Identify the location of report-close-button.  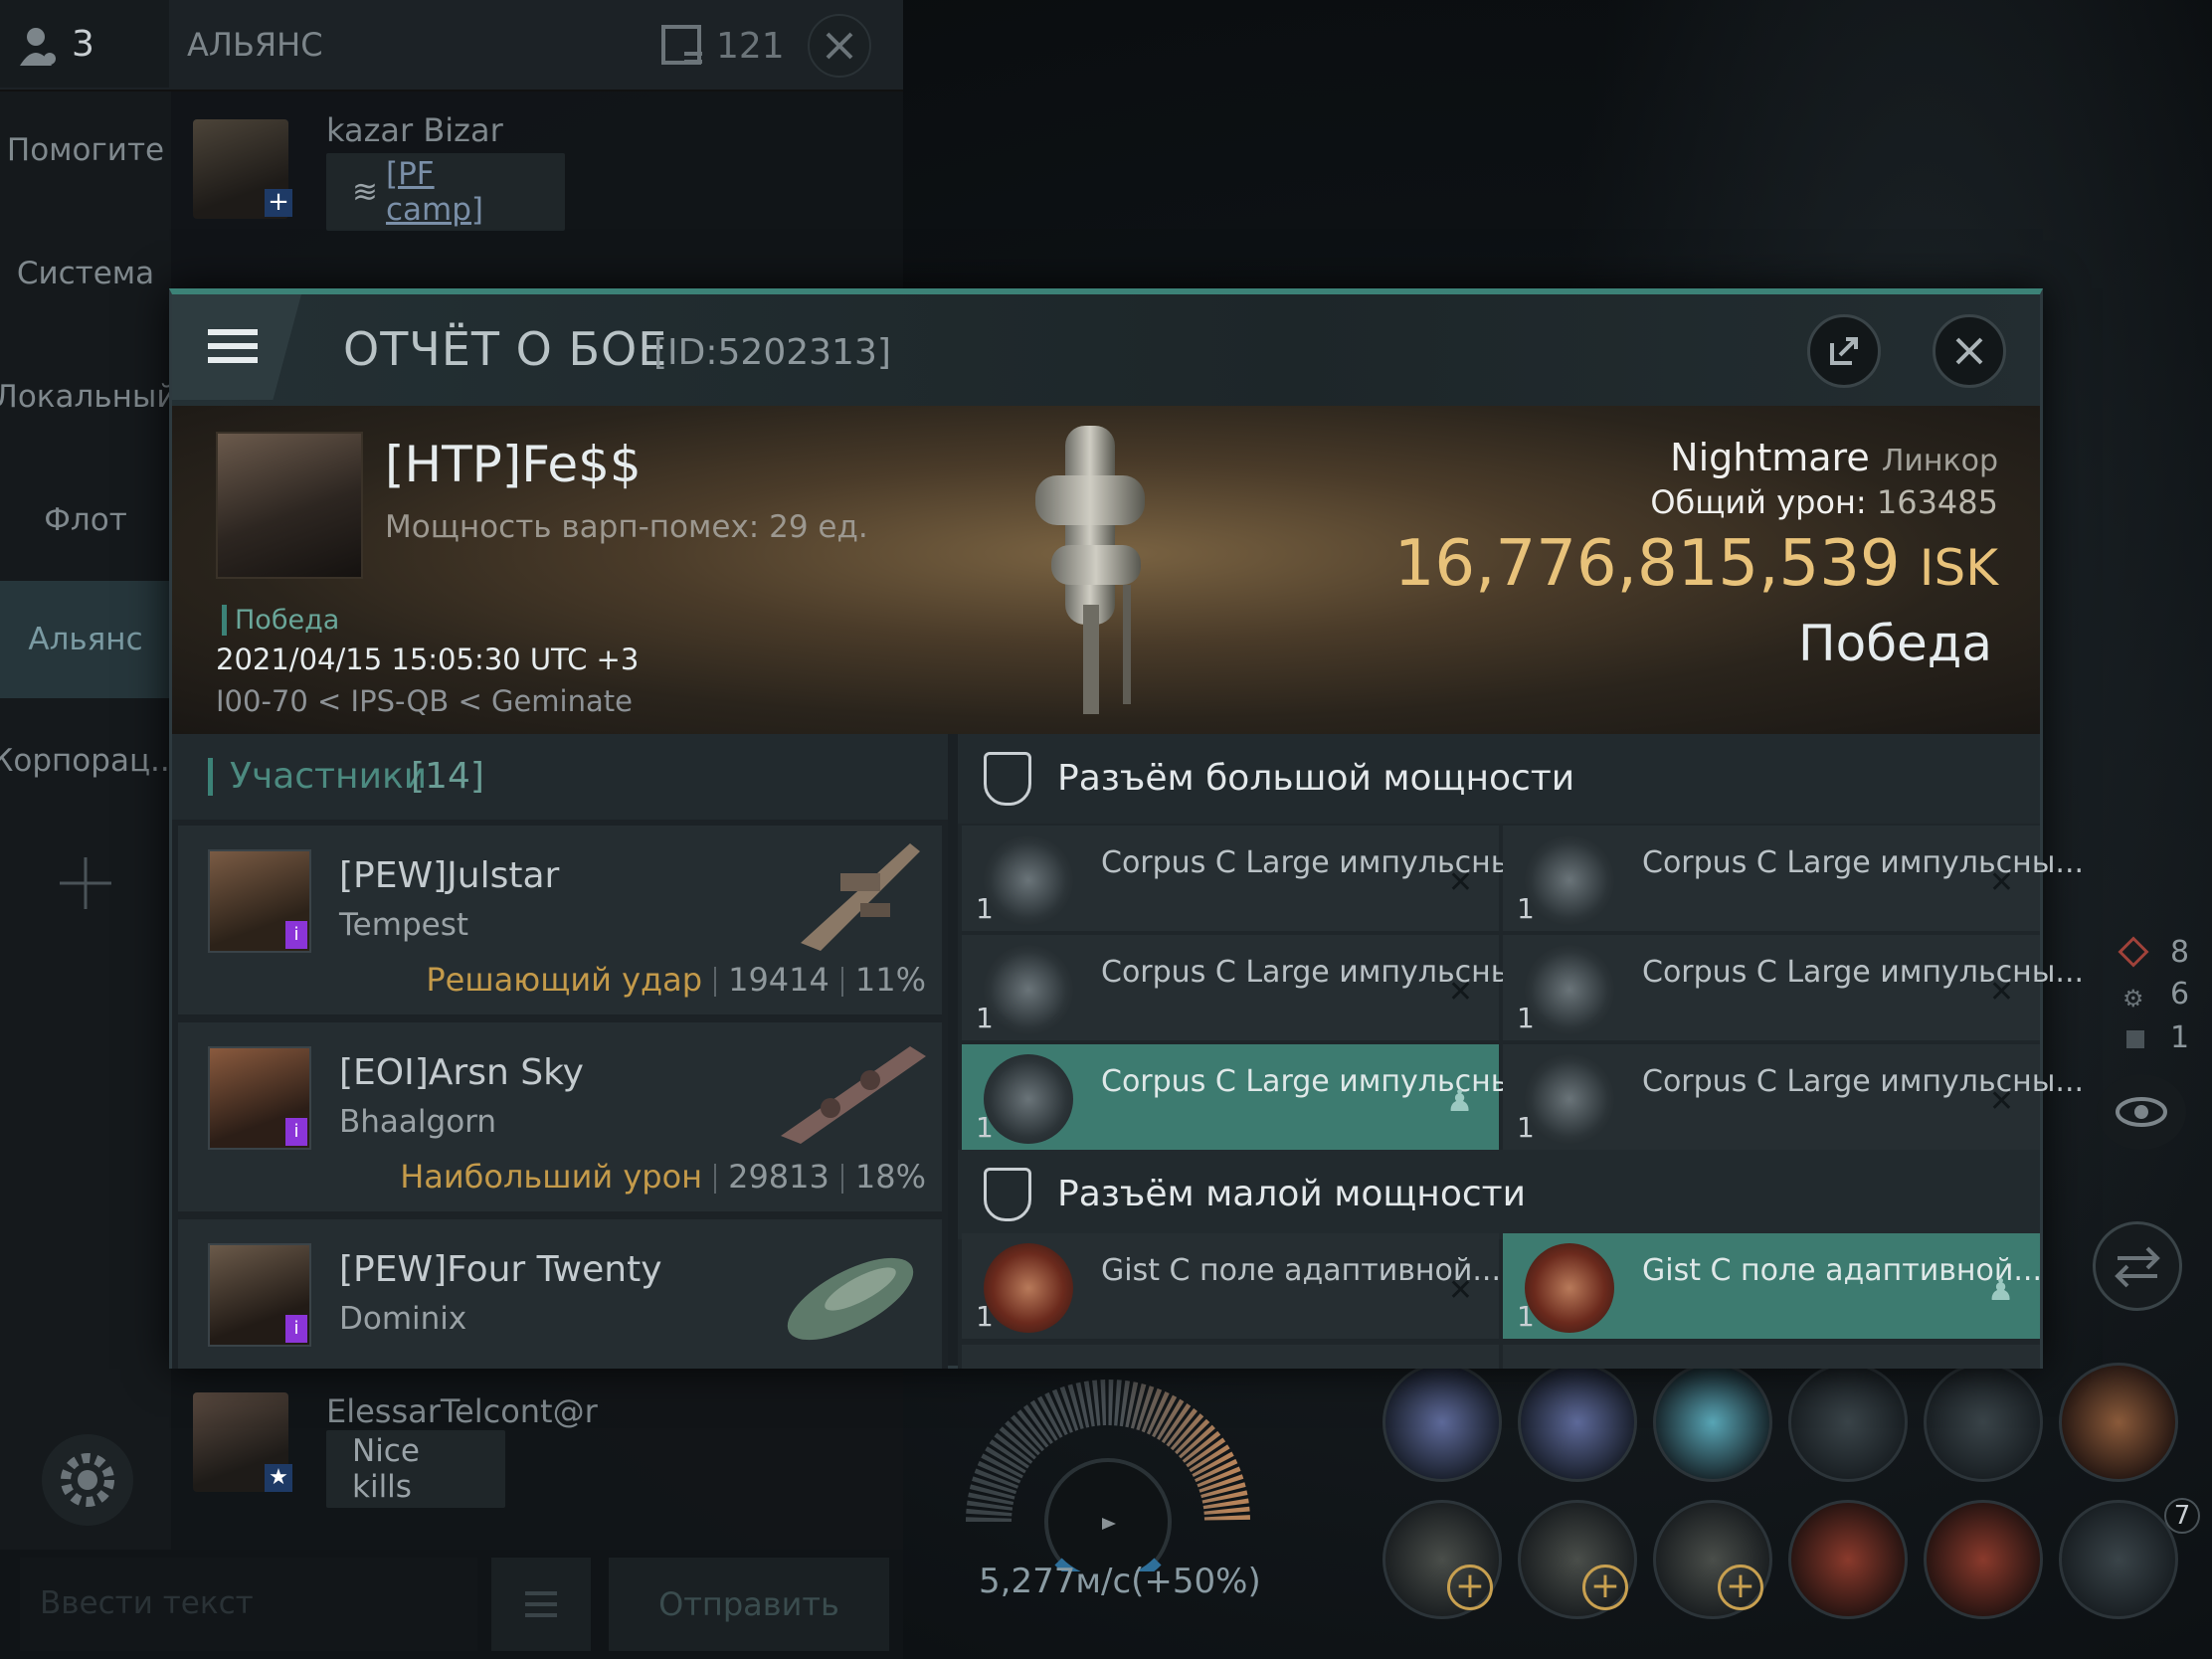
(1969, 351).